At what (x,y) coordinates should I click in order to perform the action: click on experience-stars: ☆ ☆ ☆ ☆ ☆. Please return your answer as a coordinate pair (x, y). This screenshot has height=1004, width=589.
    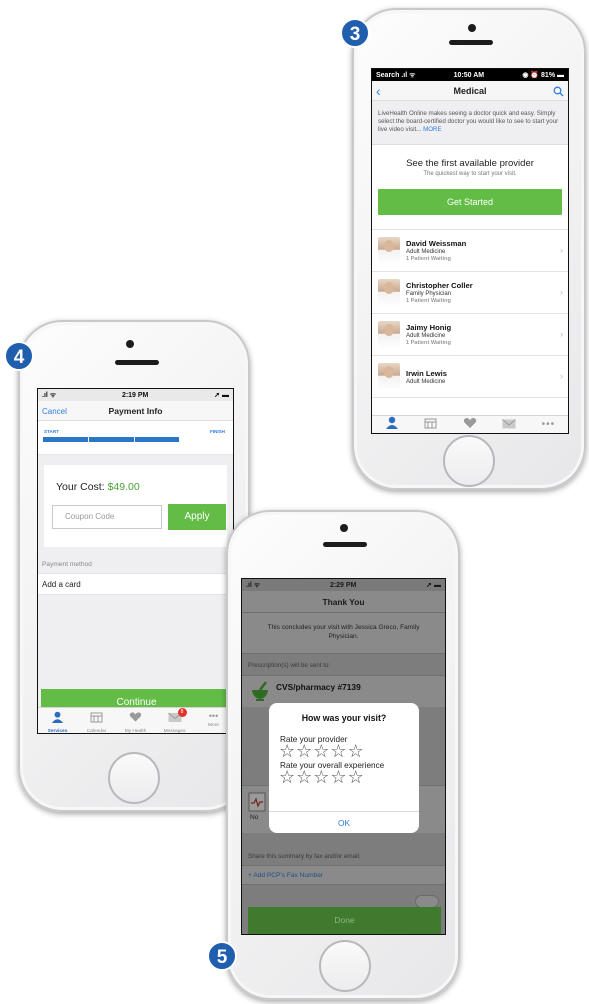
    Looking at the image, I should click on (344, 778).